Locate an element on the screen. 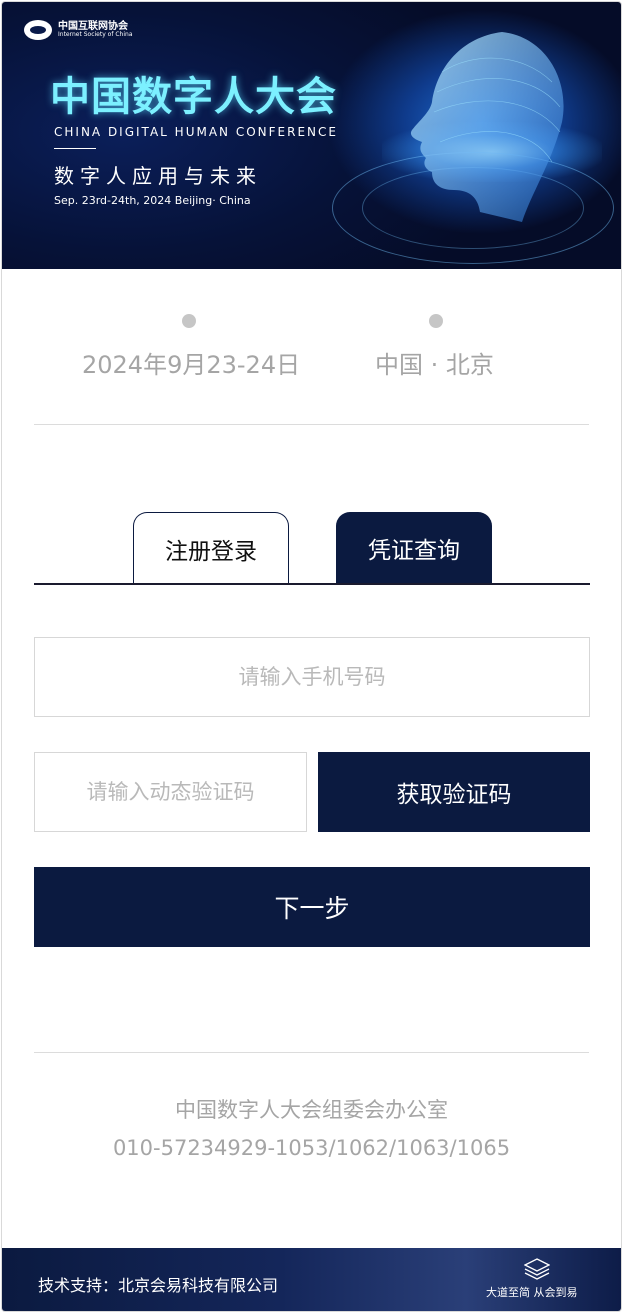 This screenshot has height=1313, width=623. footer-bar: 技术支持：北京会易科技有限公司 大道至简 从会到易 is located at coordinates (311, 1279).